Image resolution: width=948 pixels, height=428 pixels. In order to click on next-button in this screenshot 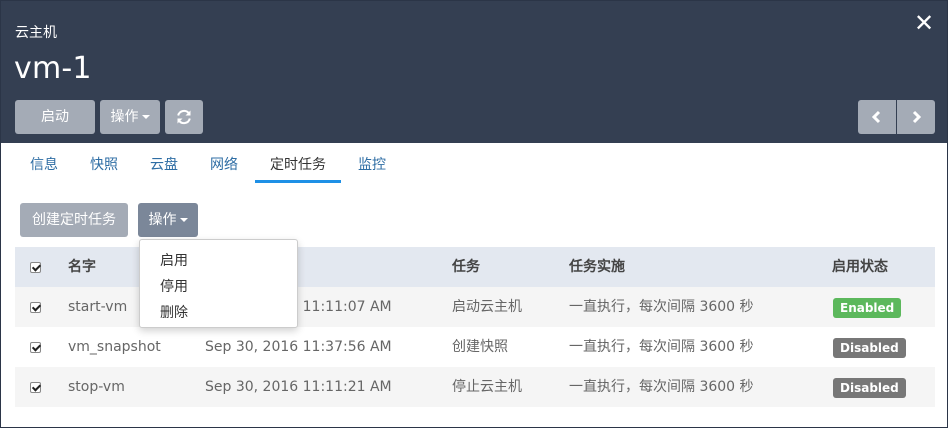, I will do `click(916, 117)`.